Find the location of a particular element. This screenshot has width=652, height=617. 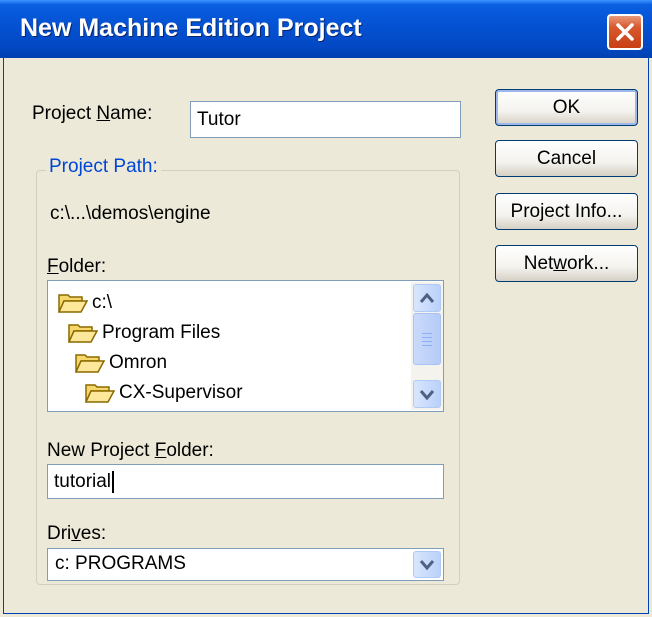

ok-button-label: OK is located at coordinates (566, 107).